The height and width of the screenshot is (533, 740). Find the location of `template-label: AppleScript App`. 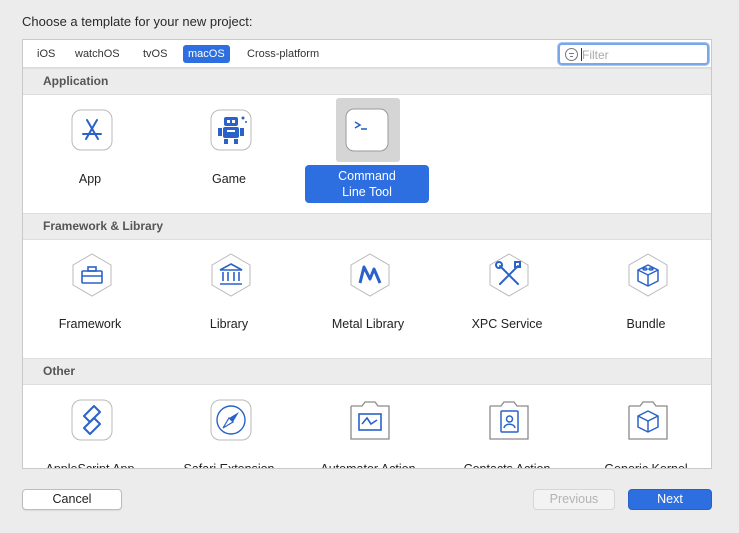

template-label: AppleScript App is located at coordinates (90, 465).